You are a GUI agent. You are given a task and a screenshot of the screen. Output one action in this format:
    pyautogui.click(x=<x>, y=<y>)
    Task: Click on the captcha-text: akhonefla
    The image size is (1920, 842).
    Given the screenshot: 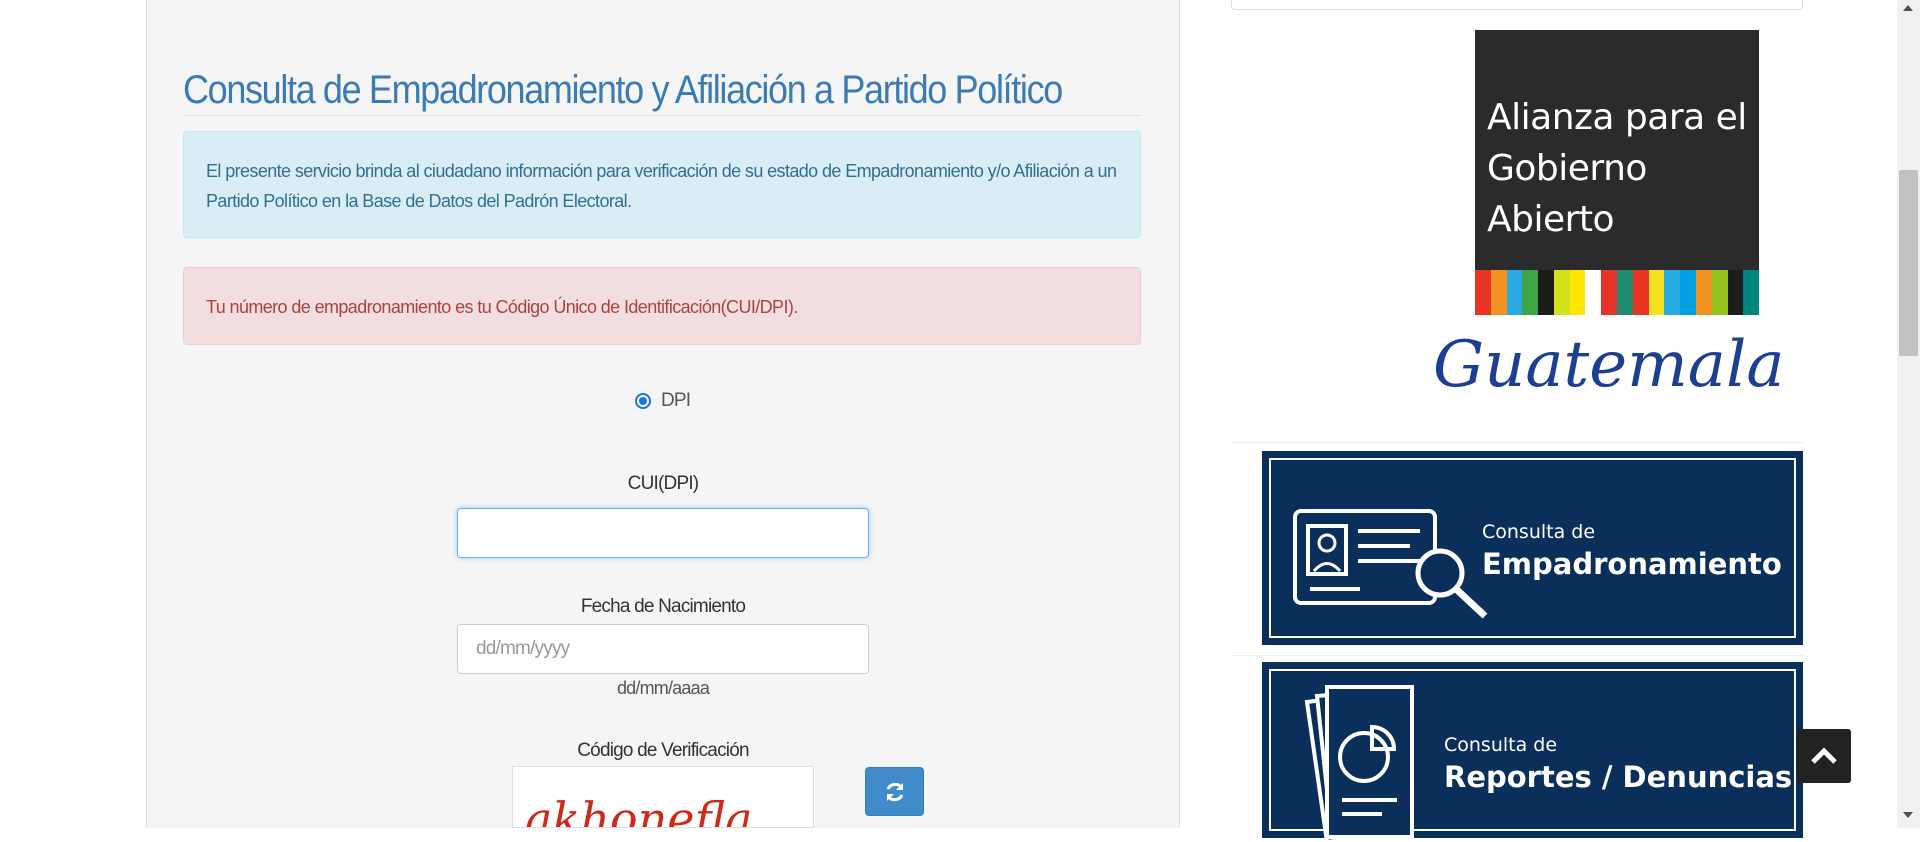 What is the action you would take?
    pyautogui.click(x=639, y=810)
    